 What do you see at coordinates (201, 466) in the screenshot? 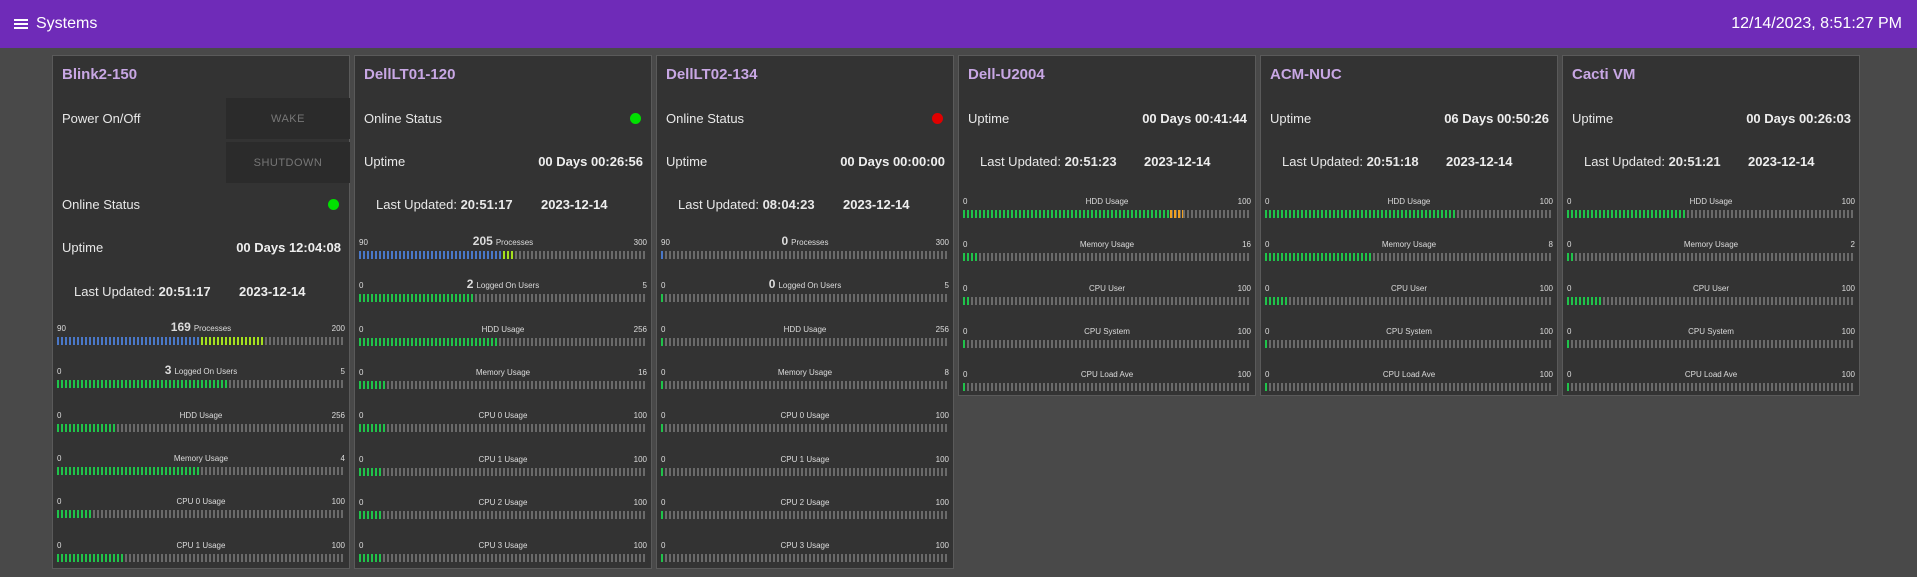
I see `memory-usage-gauge: 0 Memory Usage 4` at bounding box center [201, 466].